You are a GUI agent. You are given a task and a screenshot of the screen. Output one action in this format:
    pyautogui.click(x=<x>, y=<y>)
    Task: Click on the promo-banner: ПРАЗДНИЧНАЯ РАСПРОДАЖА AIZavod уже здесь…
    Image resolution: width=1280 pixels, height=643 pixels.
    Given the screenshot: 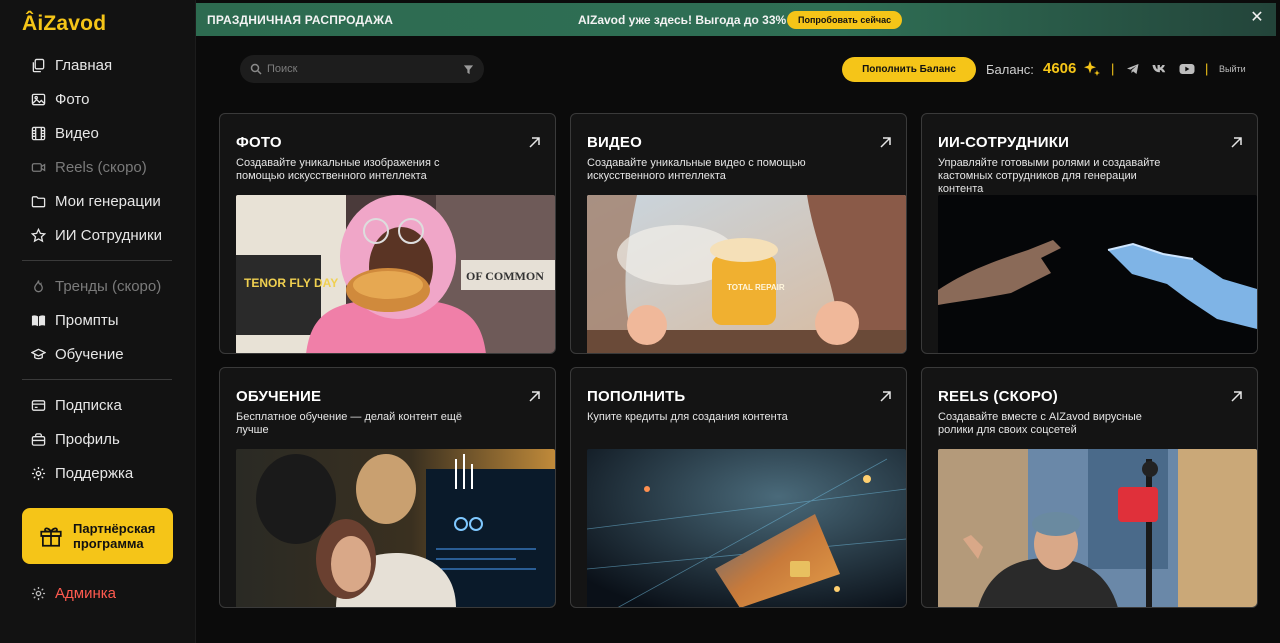 What is the action you would take?
    pyautogui.click(x=736, y=19)
    